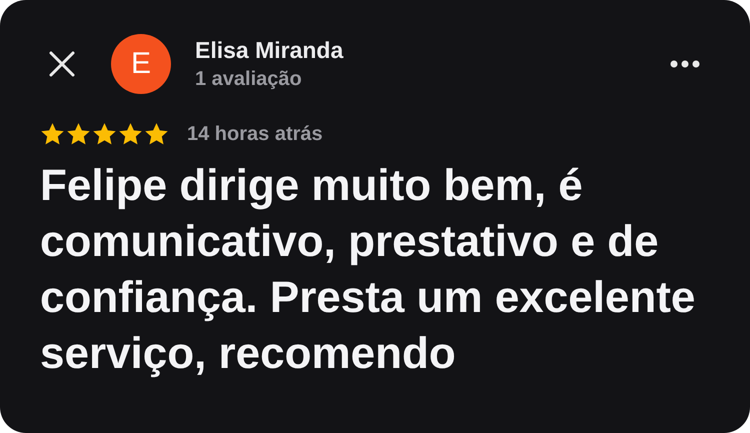 The height and width of the screenshot is (433, 750). Describe the element at coordinates (269, 50) in the screenshot. I see `reviewer-name: Elisa Miranda` at that location.